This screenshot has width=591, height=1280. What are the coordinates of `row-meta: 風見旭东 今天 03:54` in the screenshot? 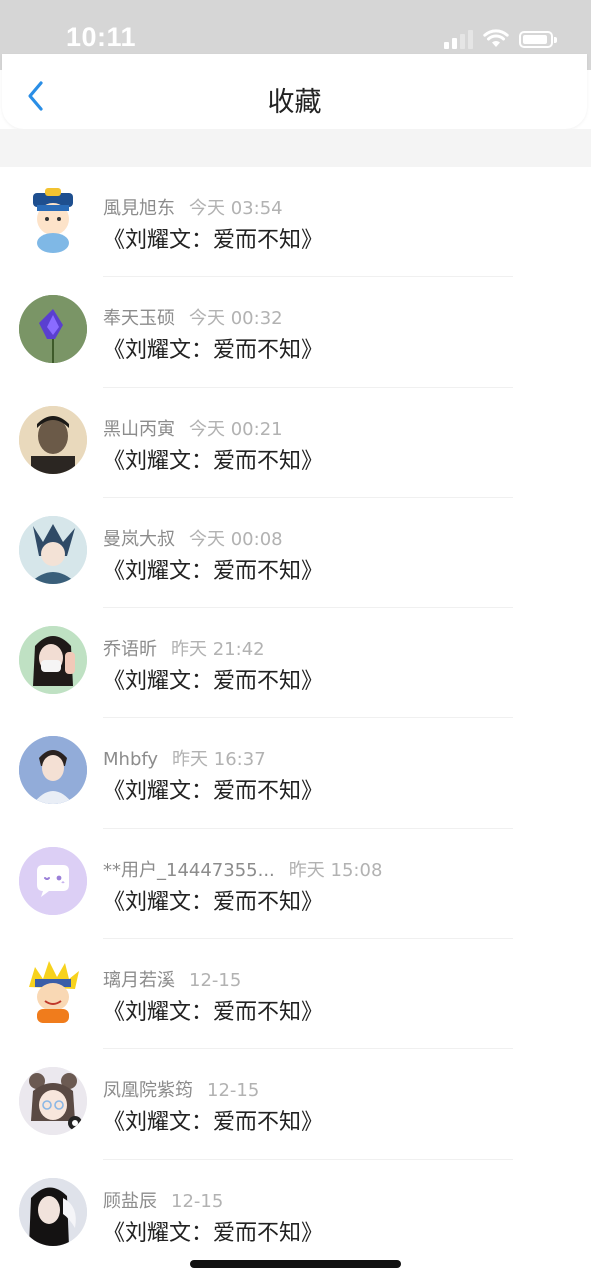 It's located at (193, 207).